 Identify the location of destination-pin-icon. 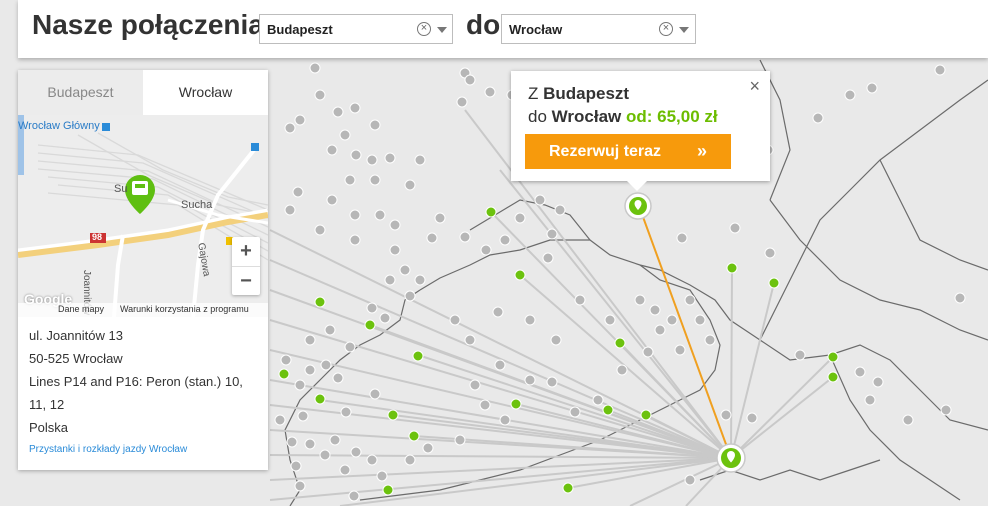
(638, 206).